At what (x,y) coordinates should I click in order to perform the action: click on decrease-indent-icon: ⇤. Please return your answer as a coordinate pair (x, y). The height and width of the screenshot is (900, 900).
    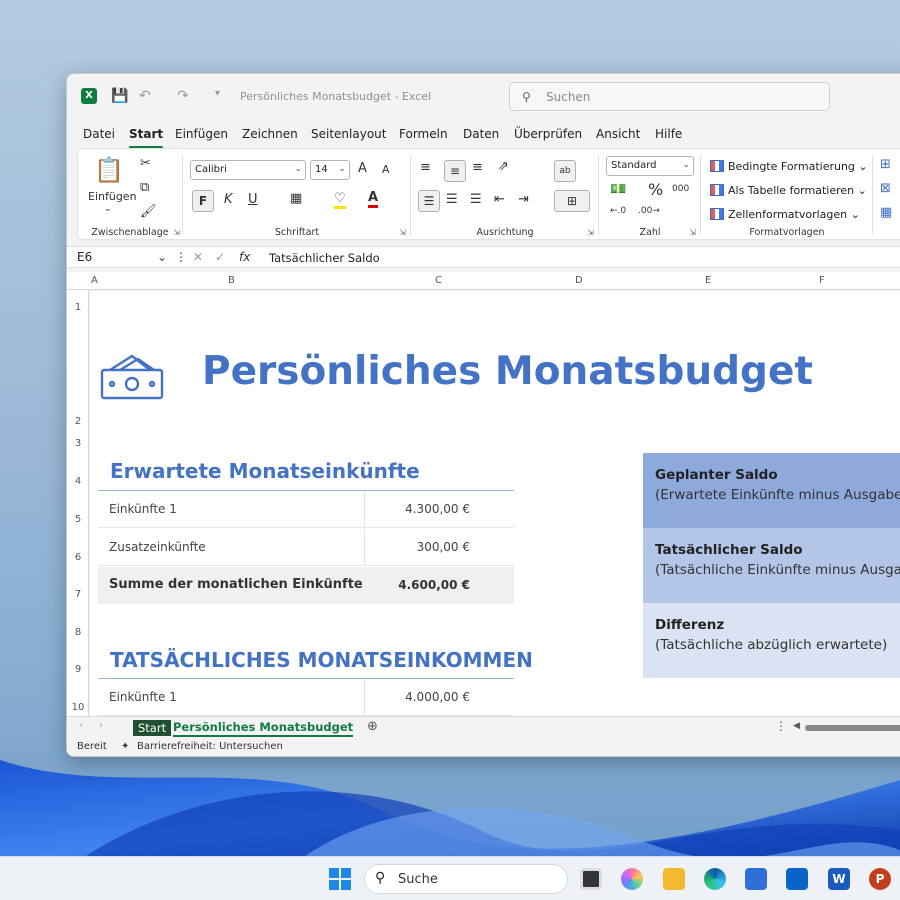
    Looking at the image, I should click on (499, 199).